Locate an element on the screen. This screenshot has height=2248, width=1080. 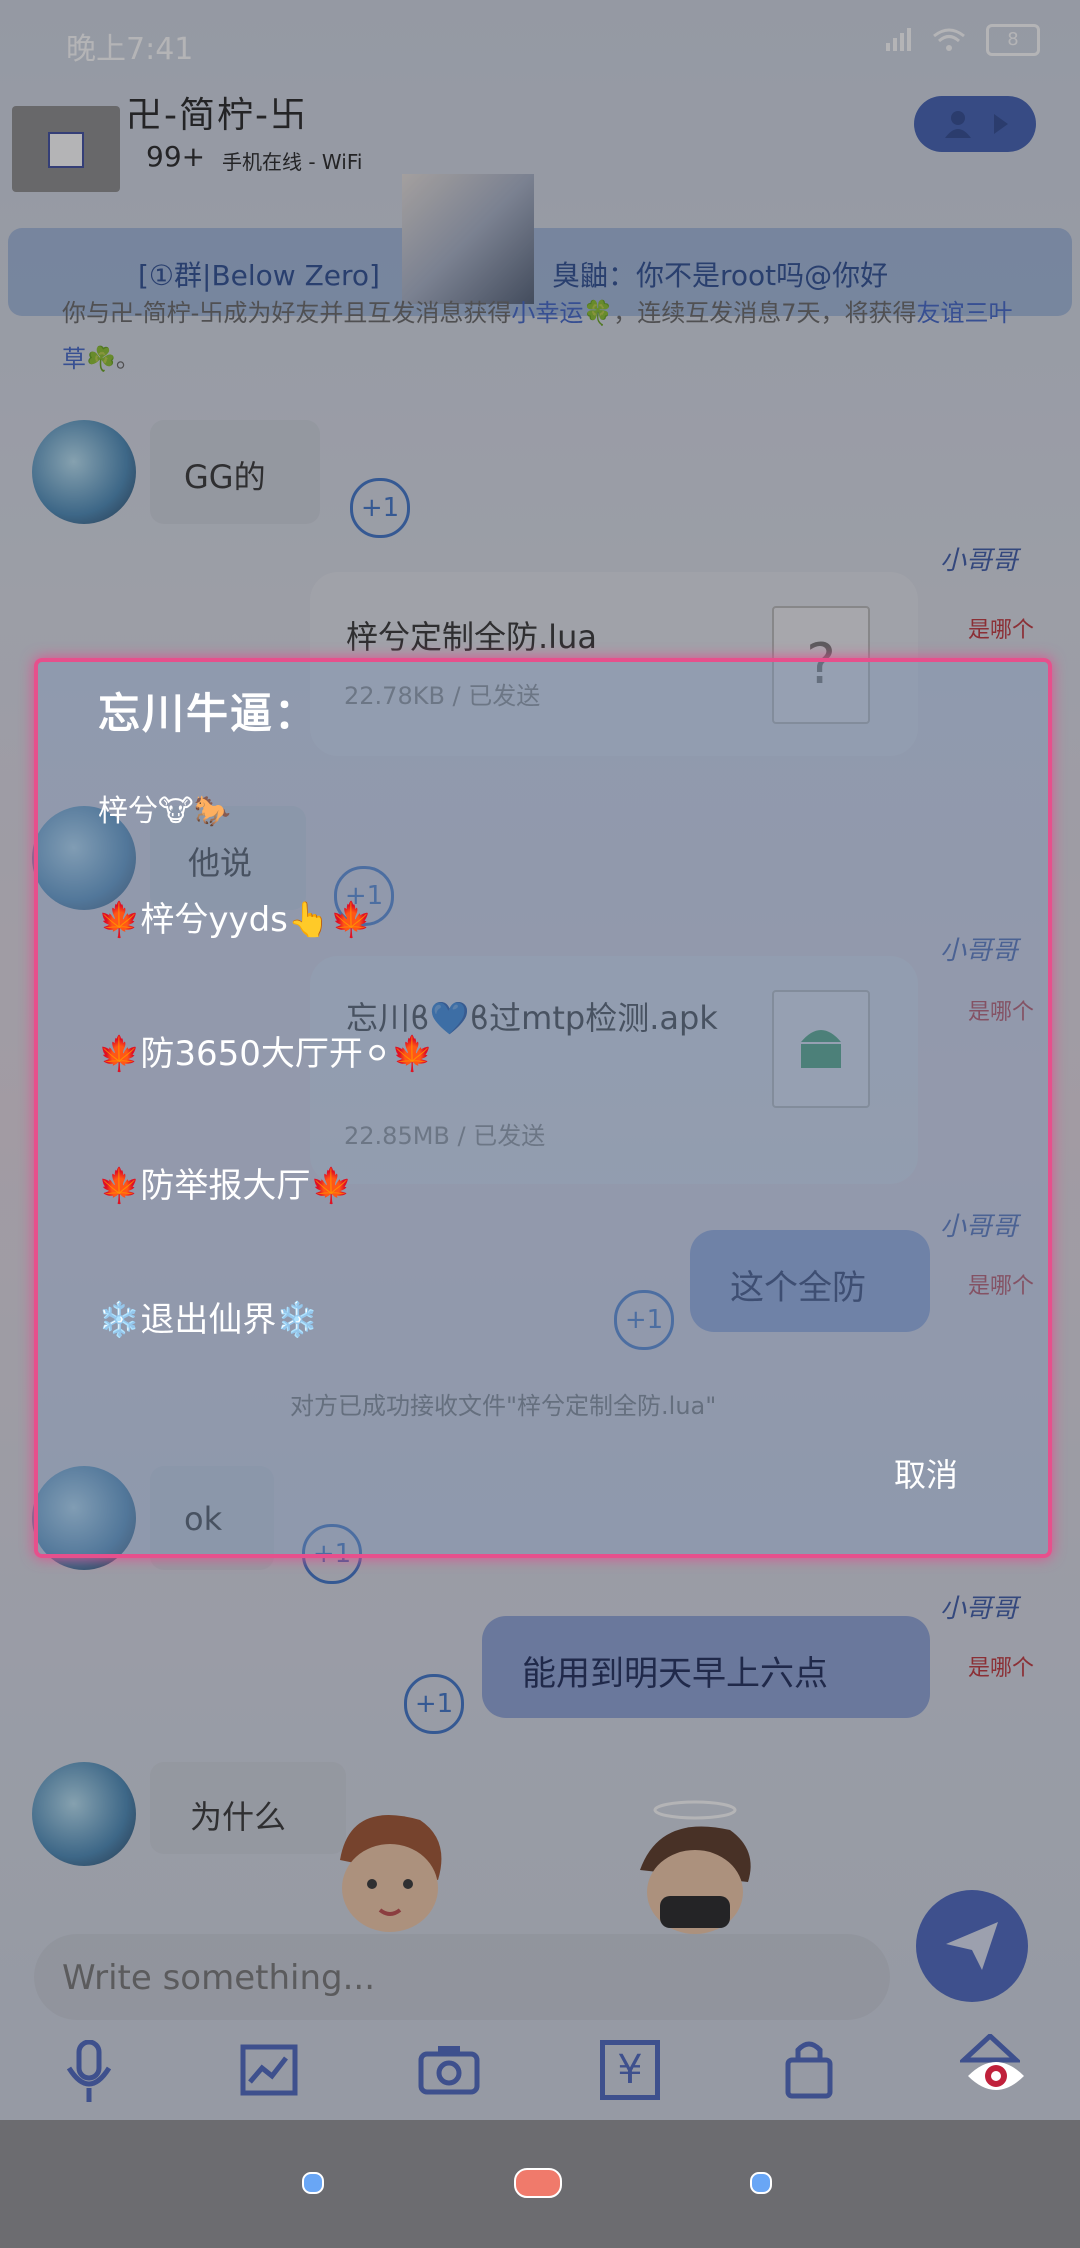
dialog-item-yyds: 🍁梓兮yyds👆🍁 is located at coordinates (235, 916).